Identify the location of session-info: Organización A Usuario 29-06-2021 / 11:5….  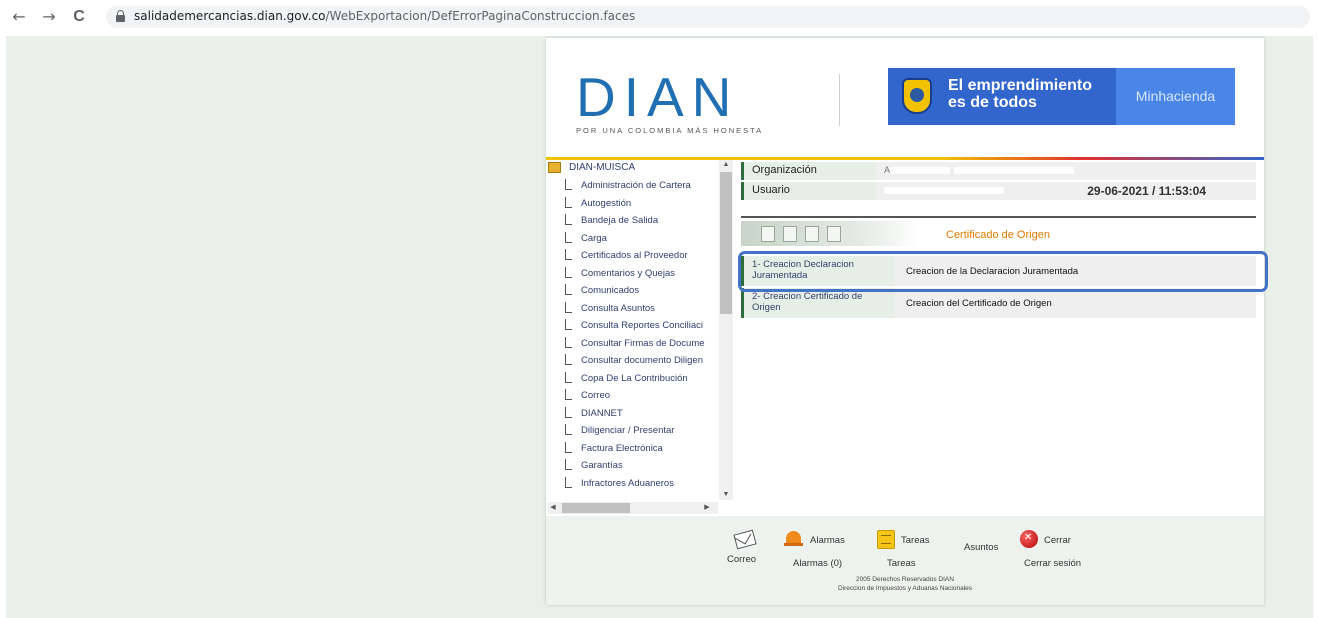
(998, 182).